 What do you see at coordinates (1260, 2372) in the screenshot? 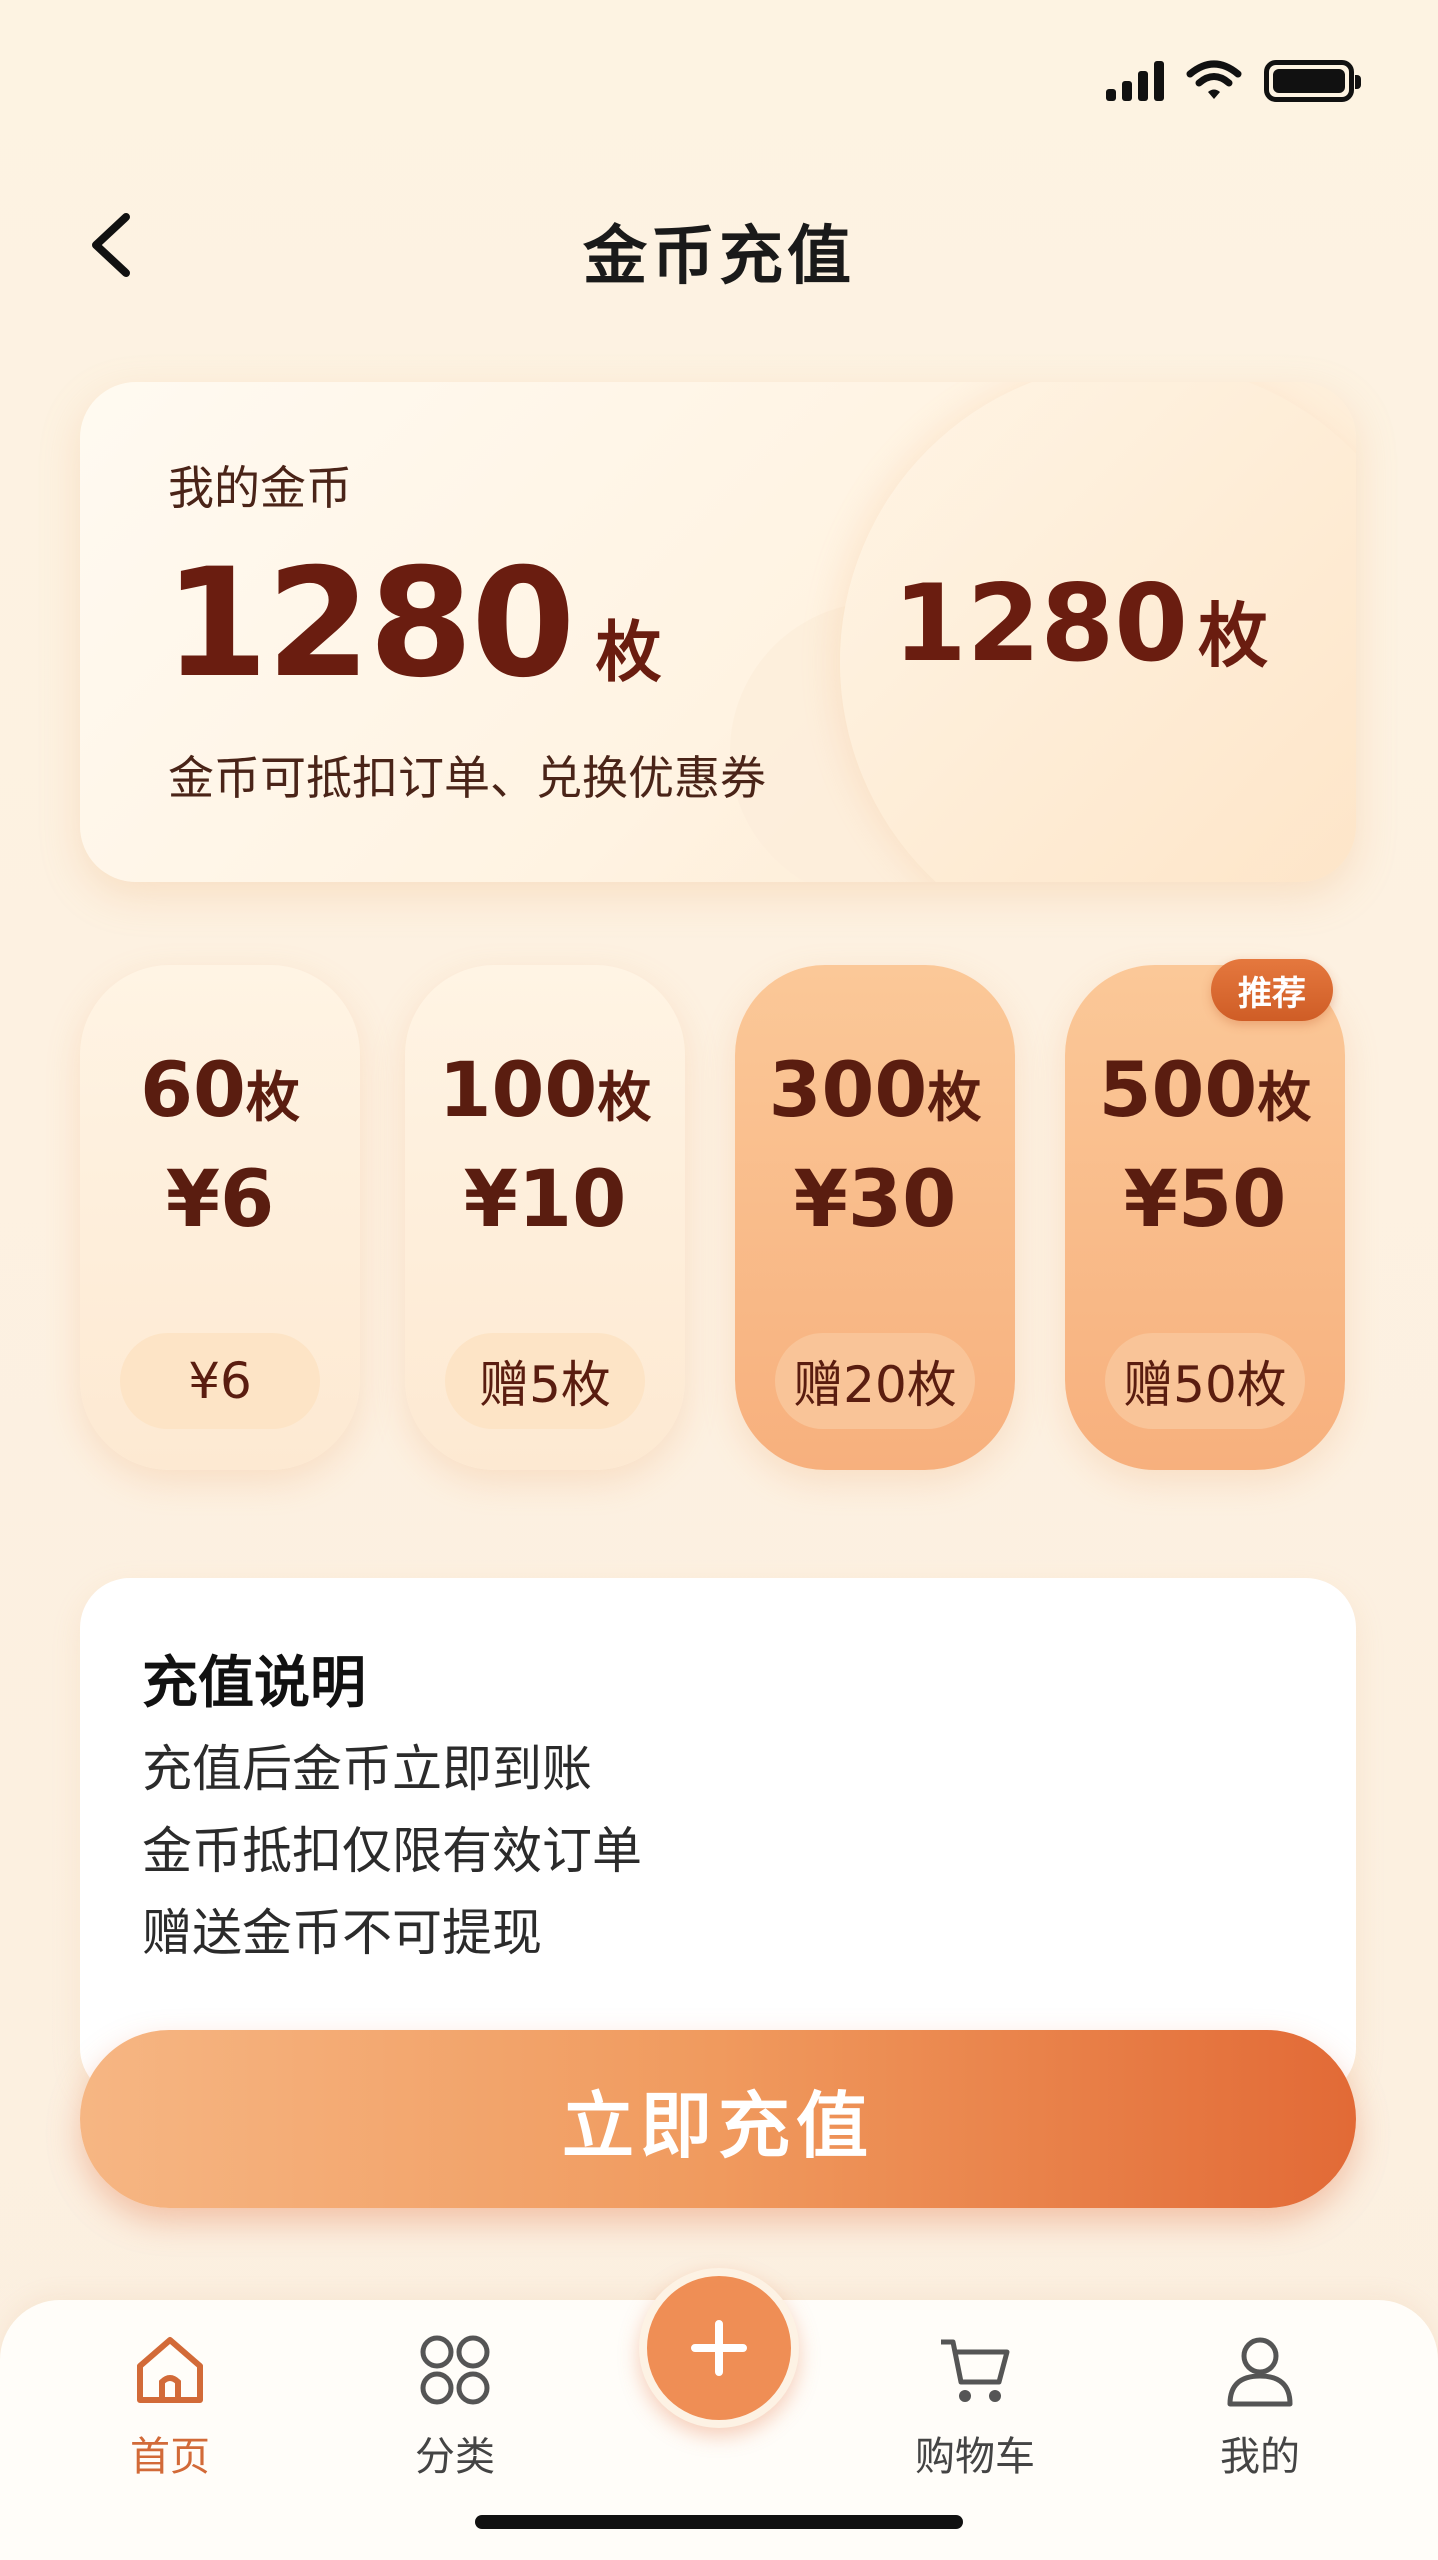
I see `user-icon` at bounding box center [1260, 2372].